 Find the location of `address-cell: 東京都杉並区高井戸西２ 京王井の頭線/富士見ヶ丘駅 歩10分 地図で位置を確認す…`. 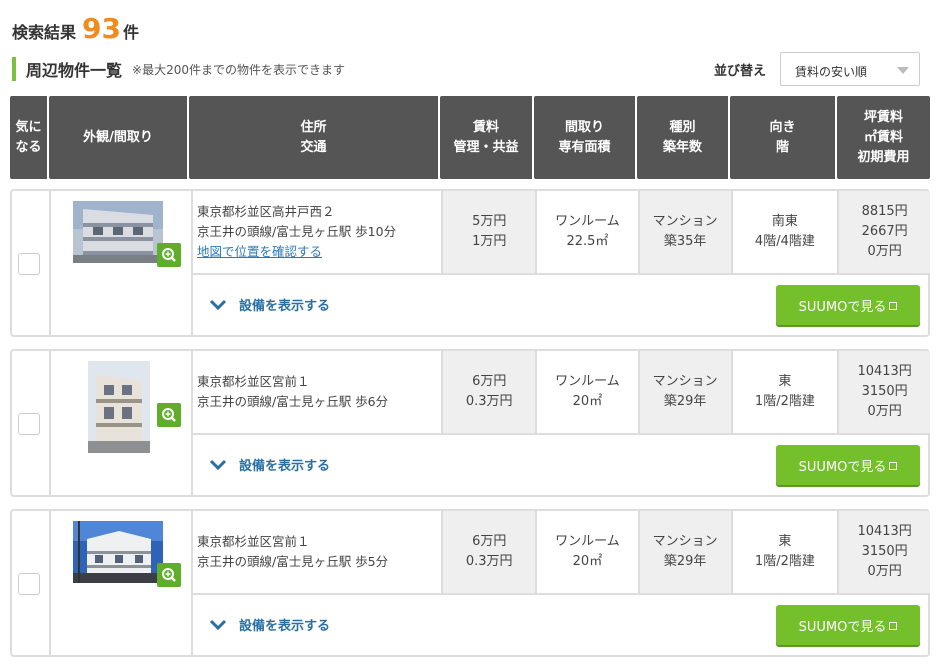

address-cell: 東京都杉並区高井戸西２ 京王井の頭線/富士見ヶ丘駅 歩10分 地図で位置を確認す… is located at coordinates (318, 232).